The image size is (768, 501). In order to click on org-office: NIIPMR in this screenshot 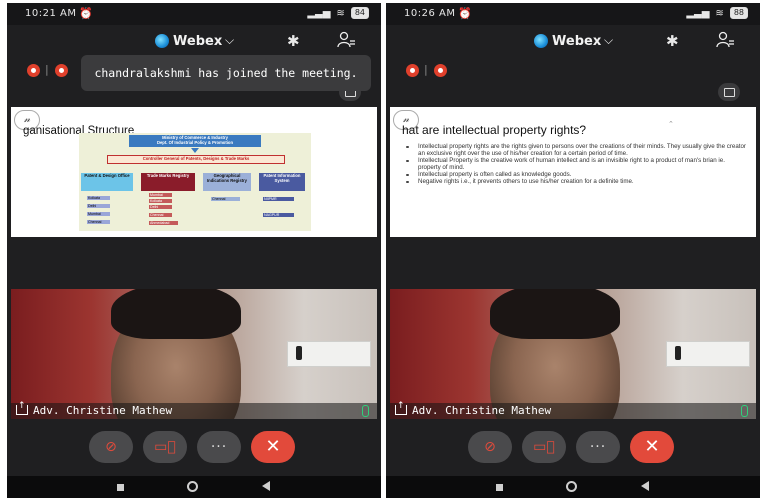, I will do `click(278, 199)`.